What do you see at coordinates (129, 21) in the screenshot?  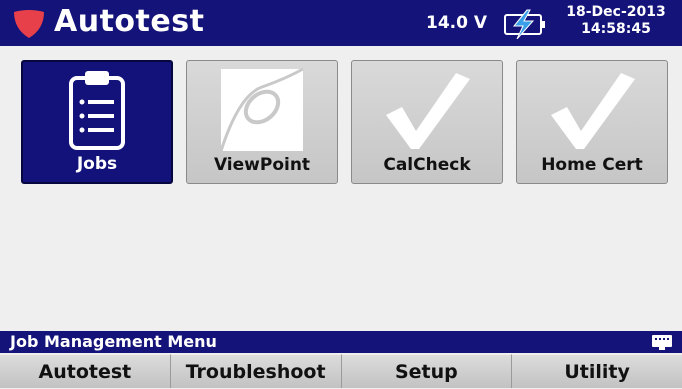 I see `app-title: Autotest` at bounding box center [129, 21].